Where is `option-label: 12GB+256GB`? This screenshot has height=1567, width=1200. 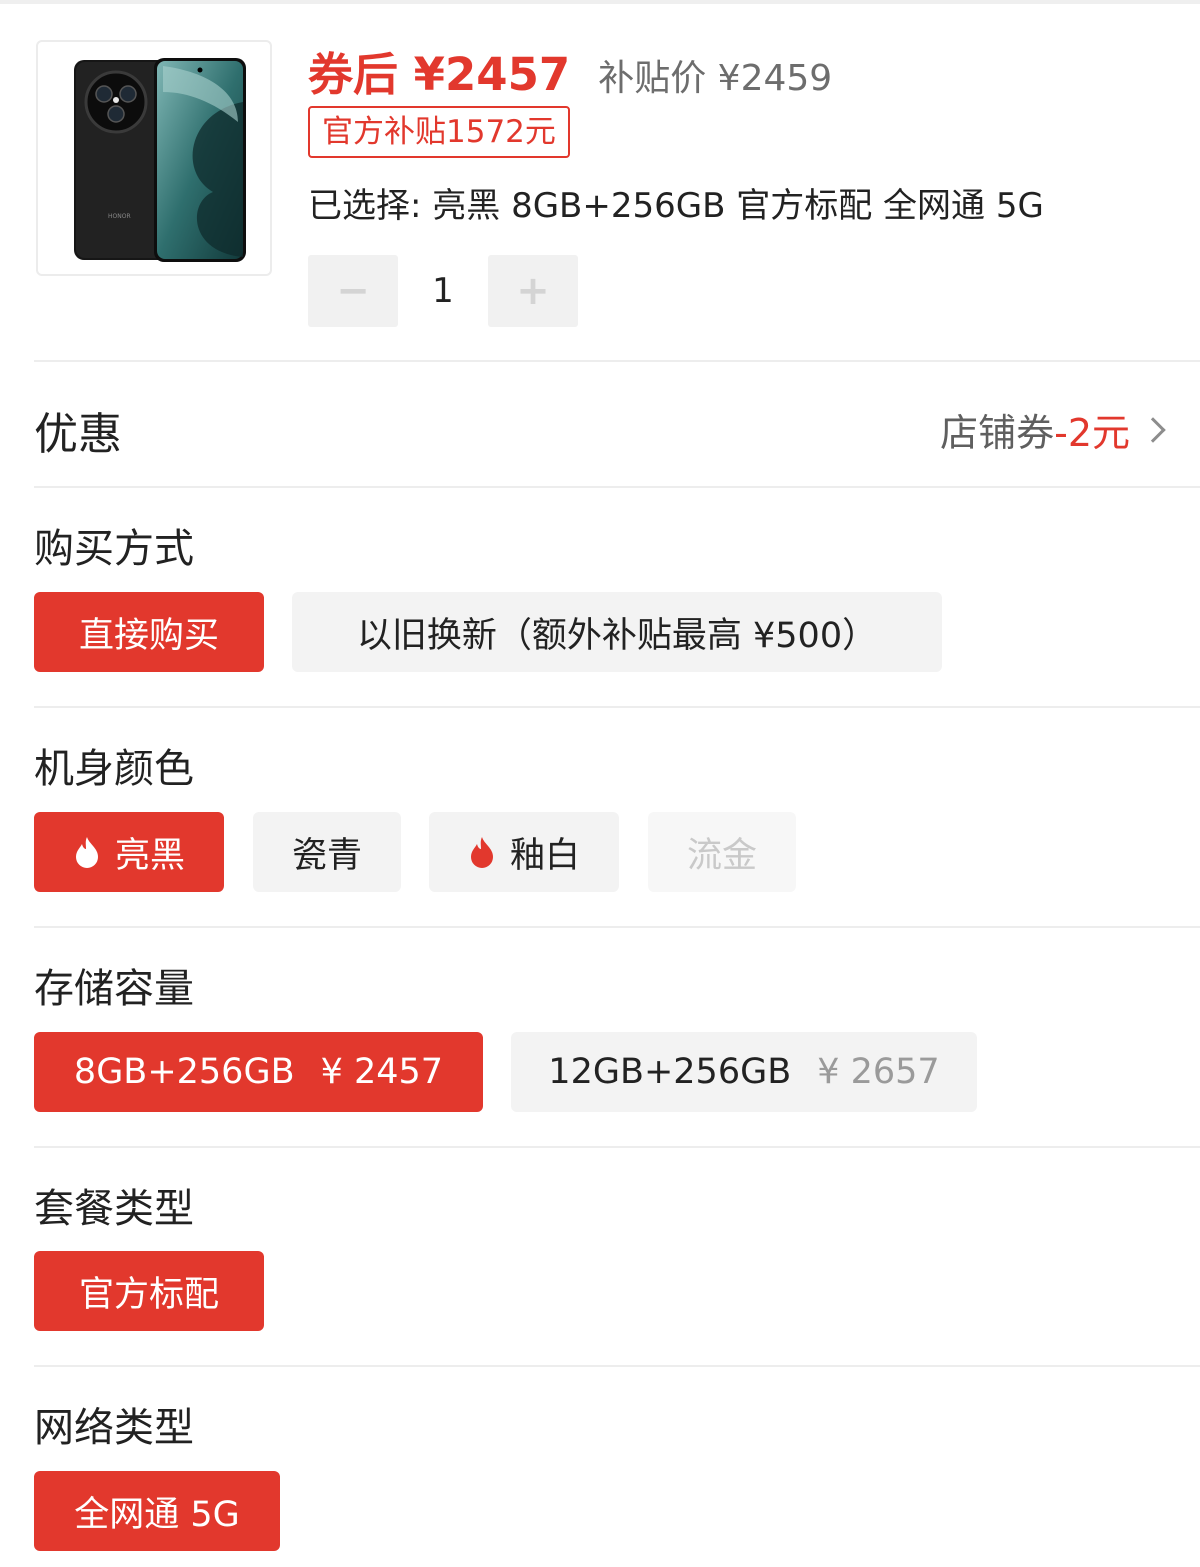 option-label: 12GB+256GB is located at coordinates (670, 1072).